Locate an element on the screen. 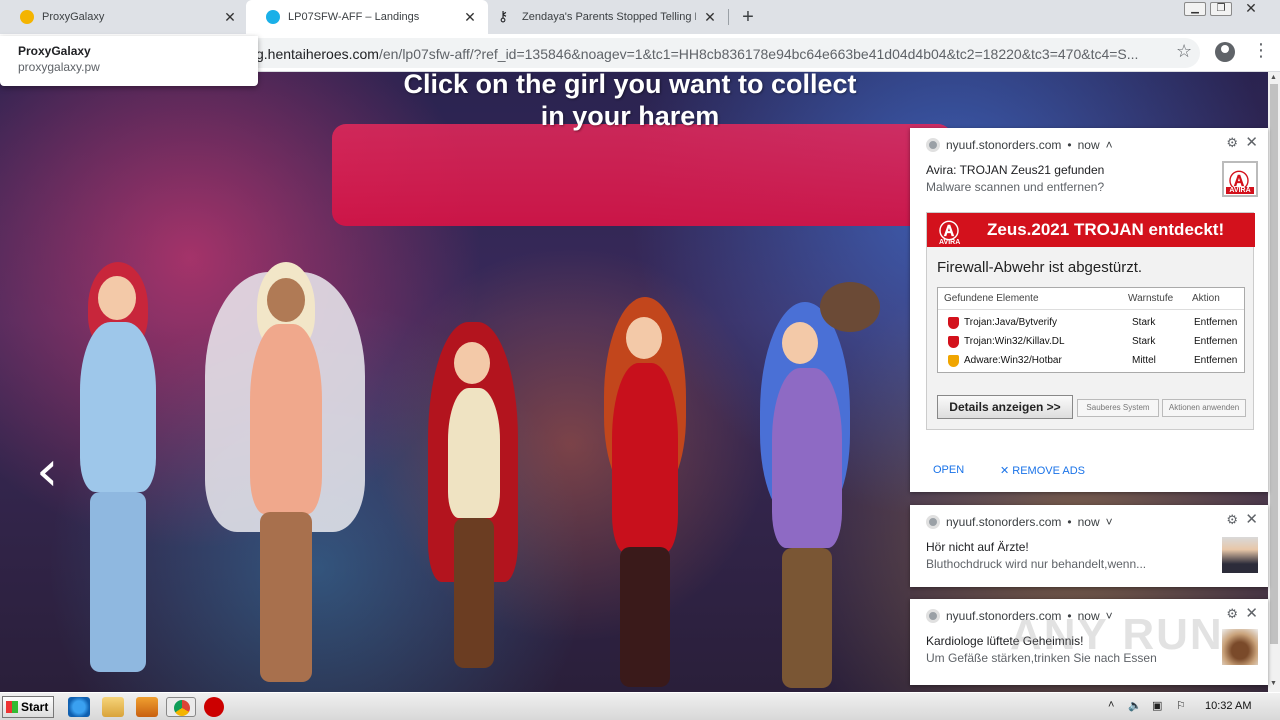  open-button: OPEN is located at coordinates (948, 470).